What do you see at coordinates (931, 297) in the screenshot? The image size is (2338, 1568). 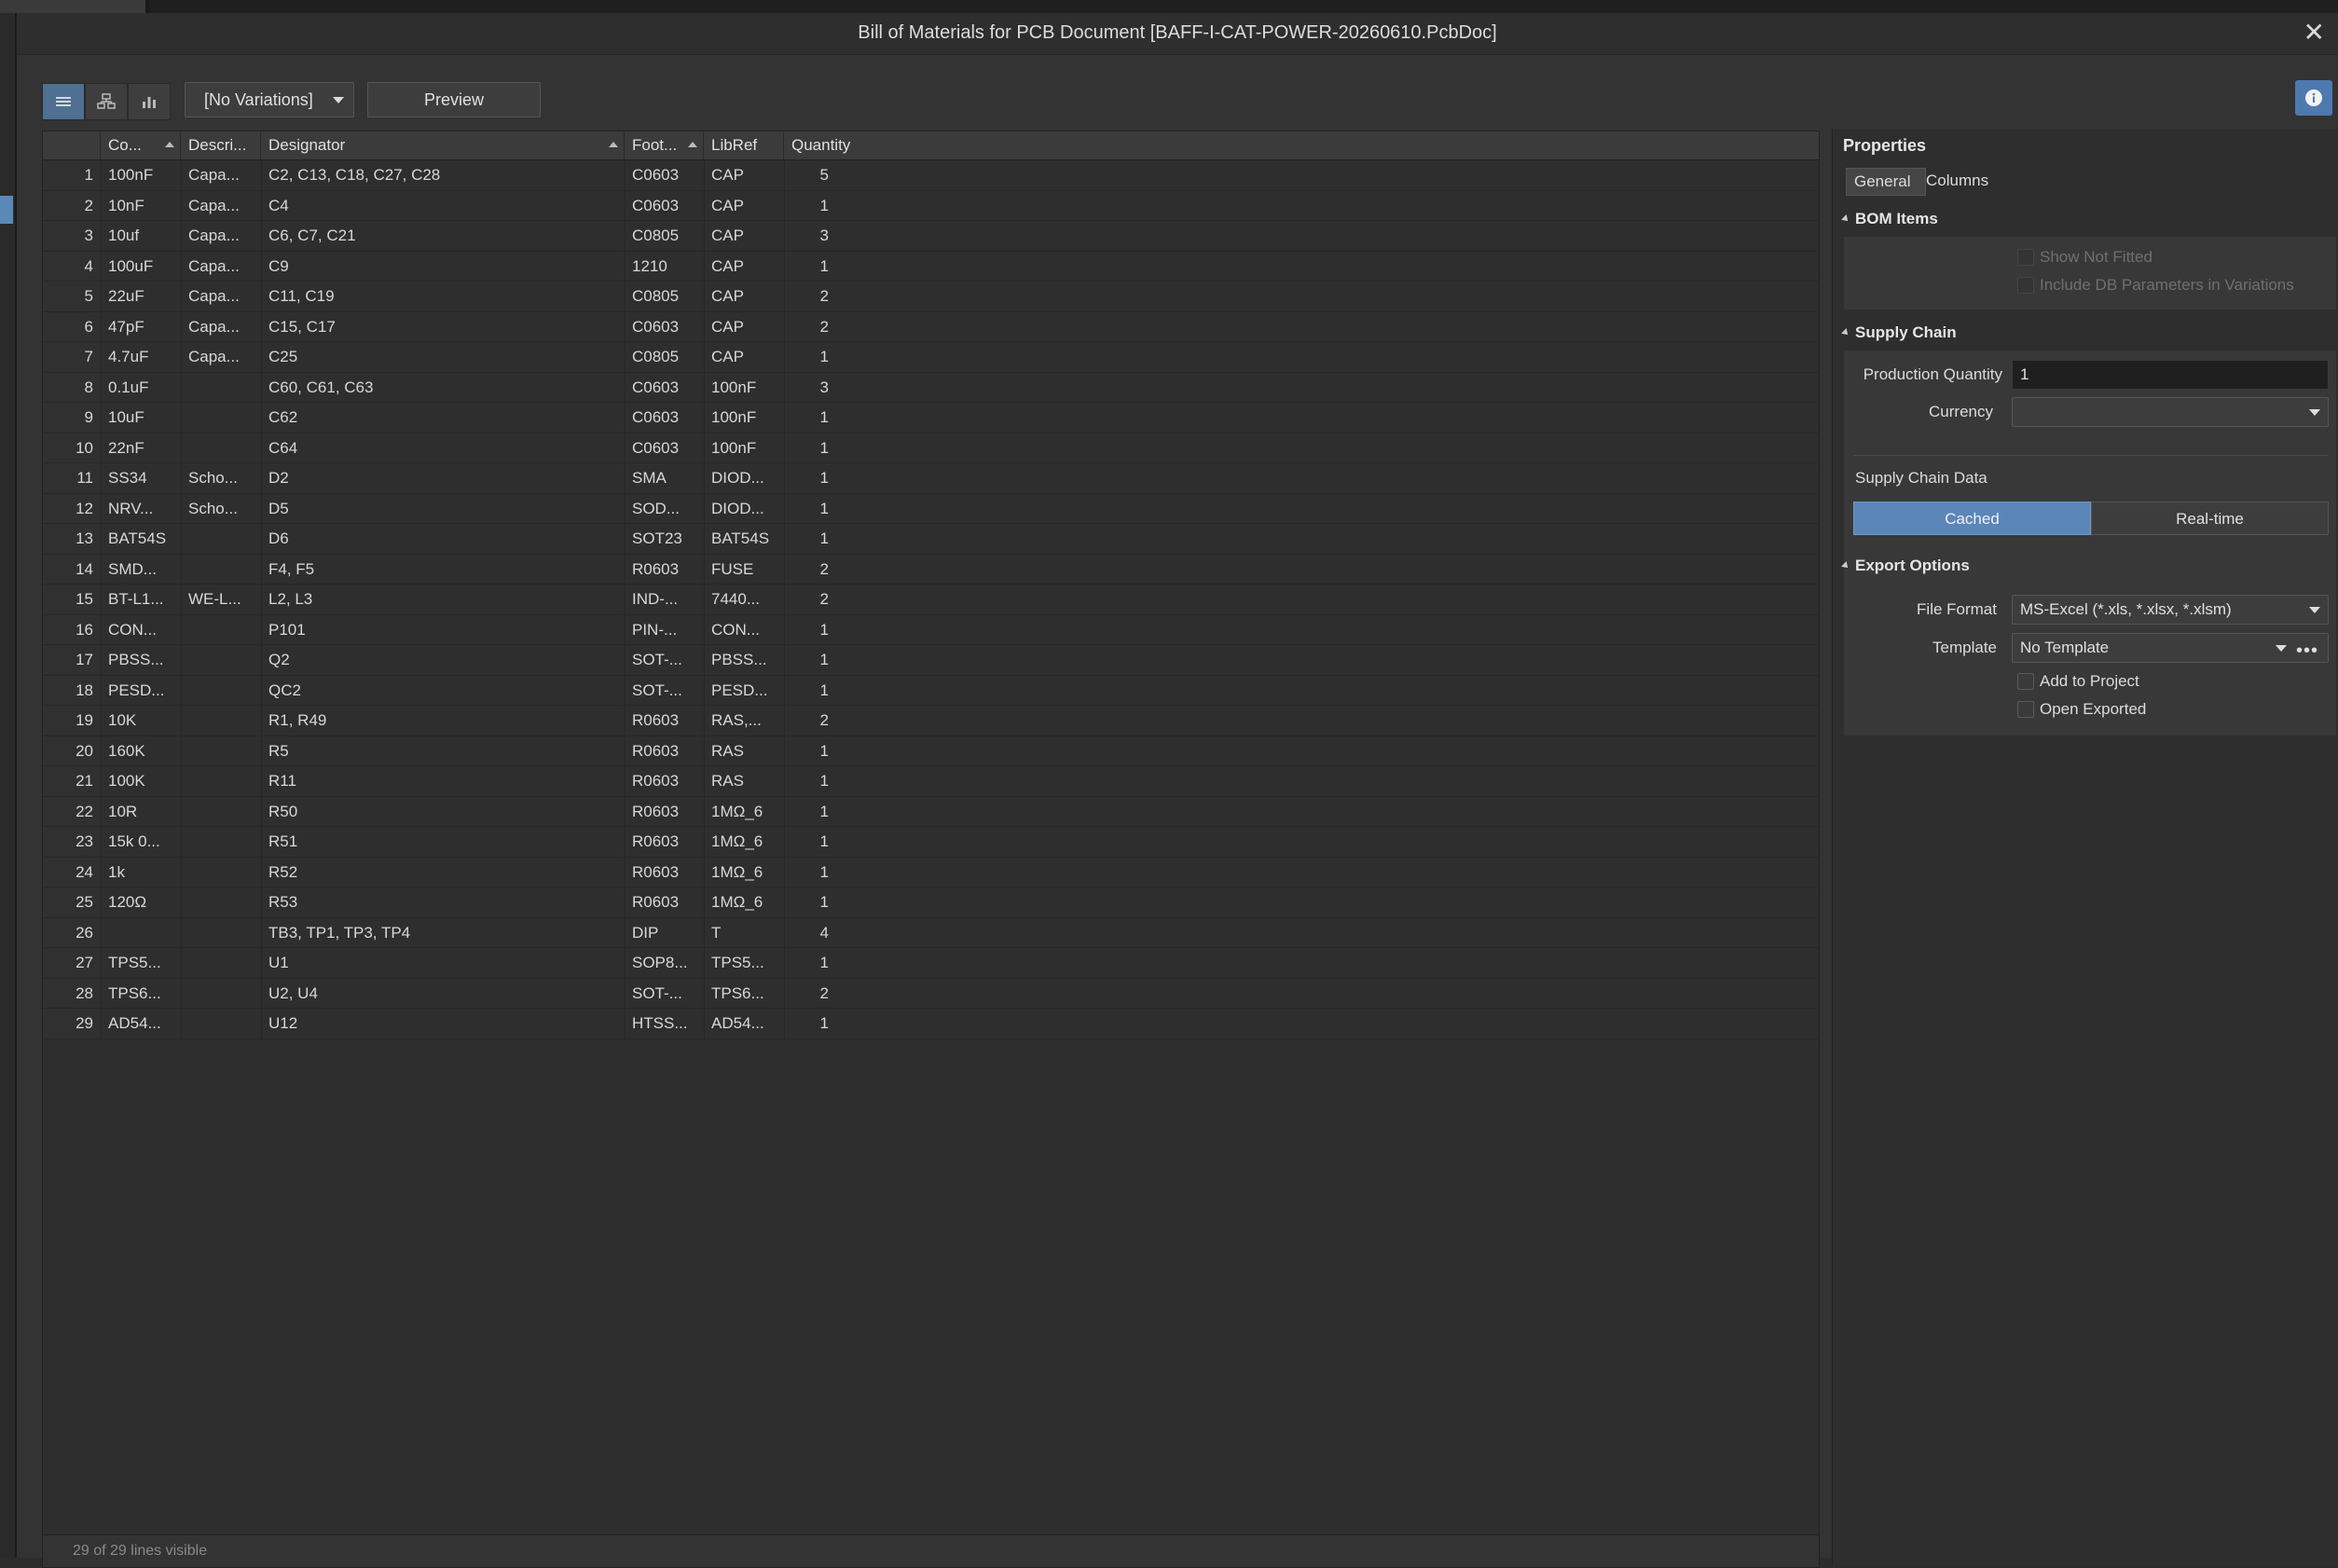 I see `table-row: 5 22uF Capa... C11, C19 C0805 CAP 2` at bounding box center [931, 297].